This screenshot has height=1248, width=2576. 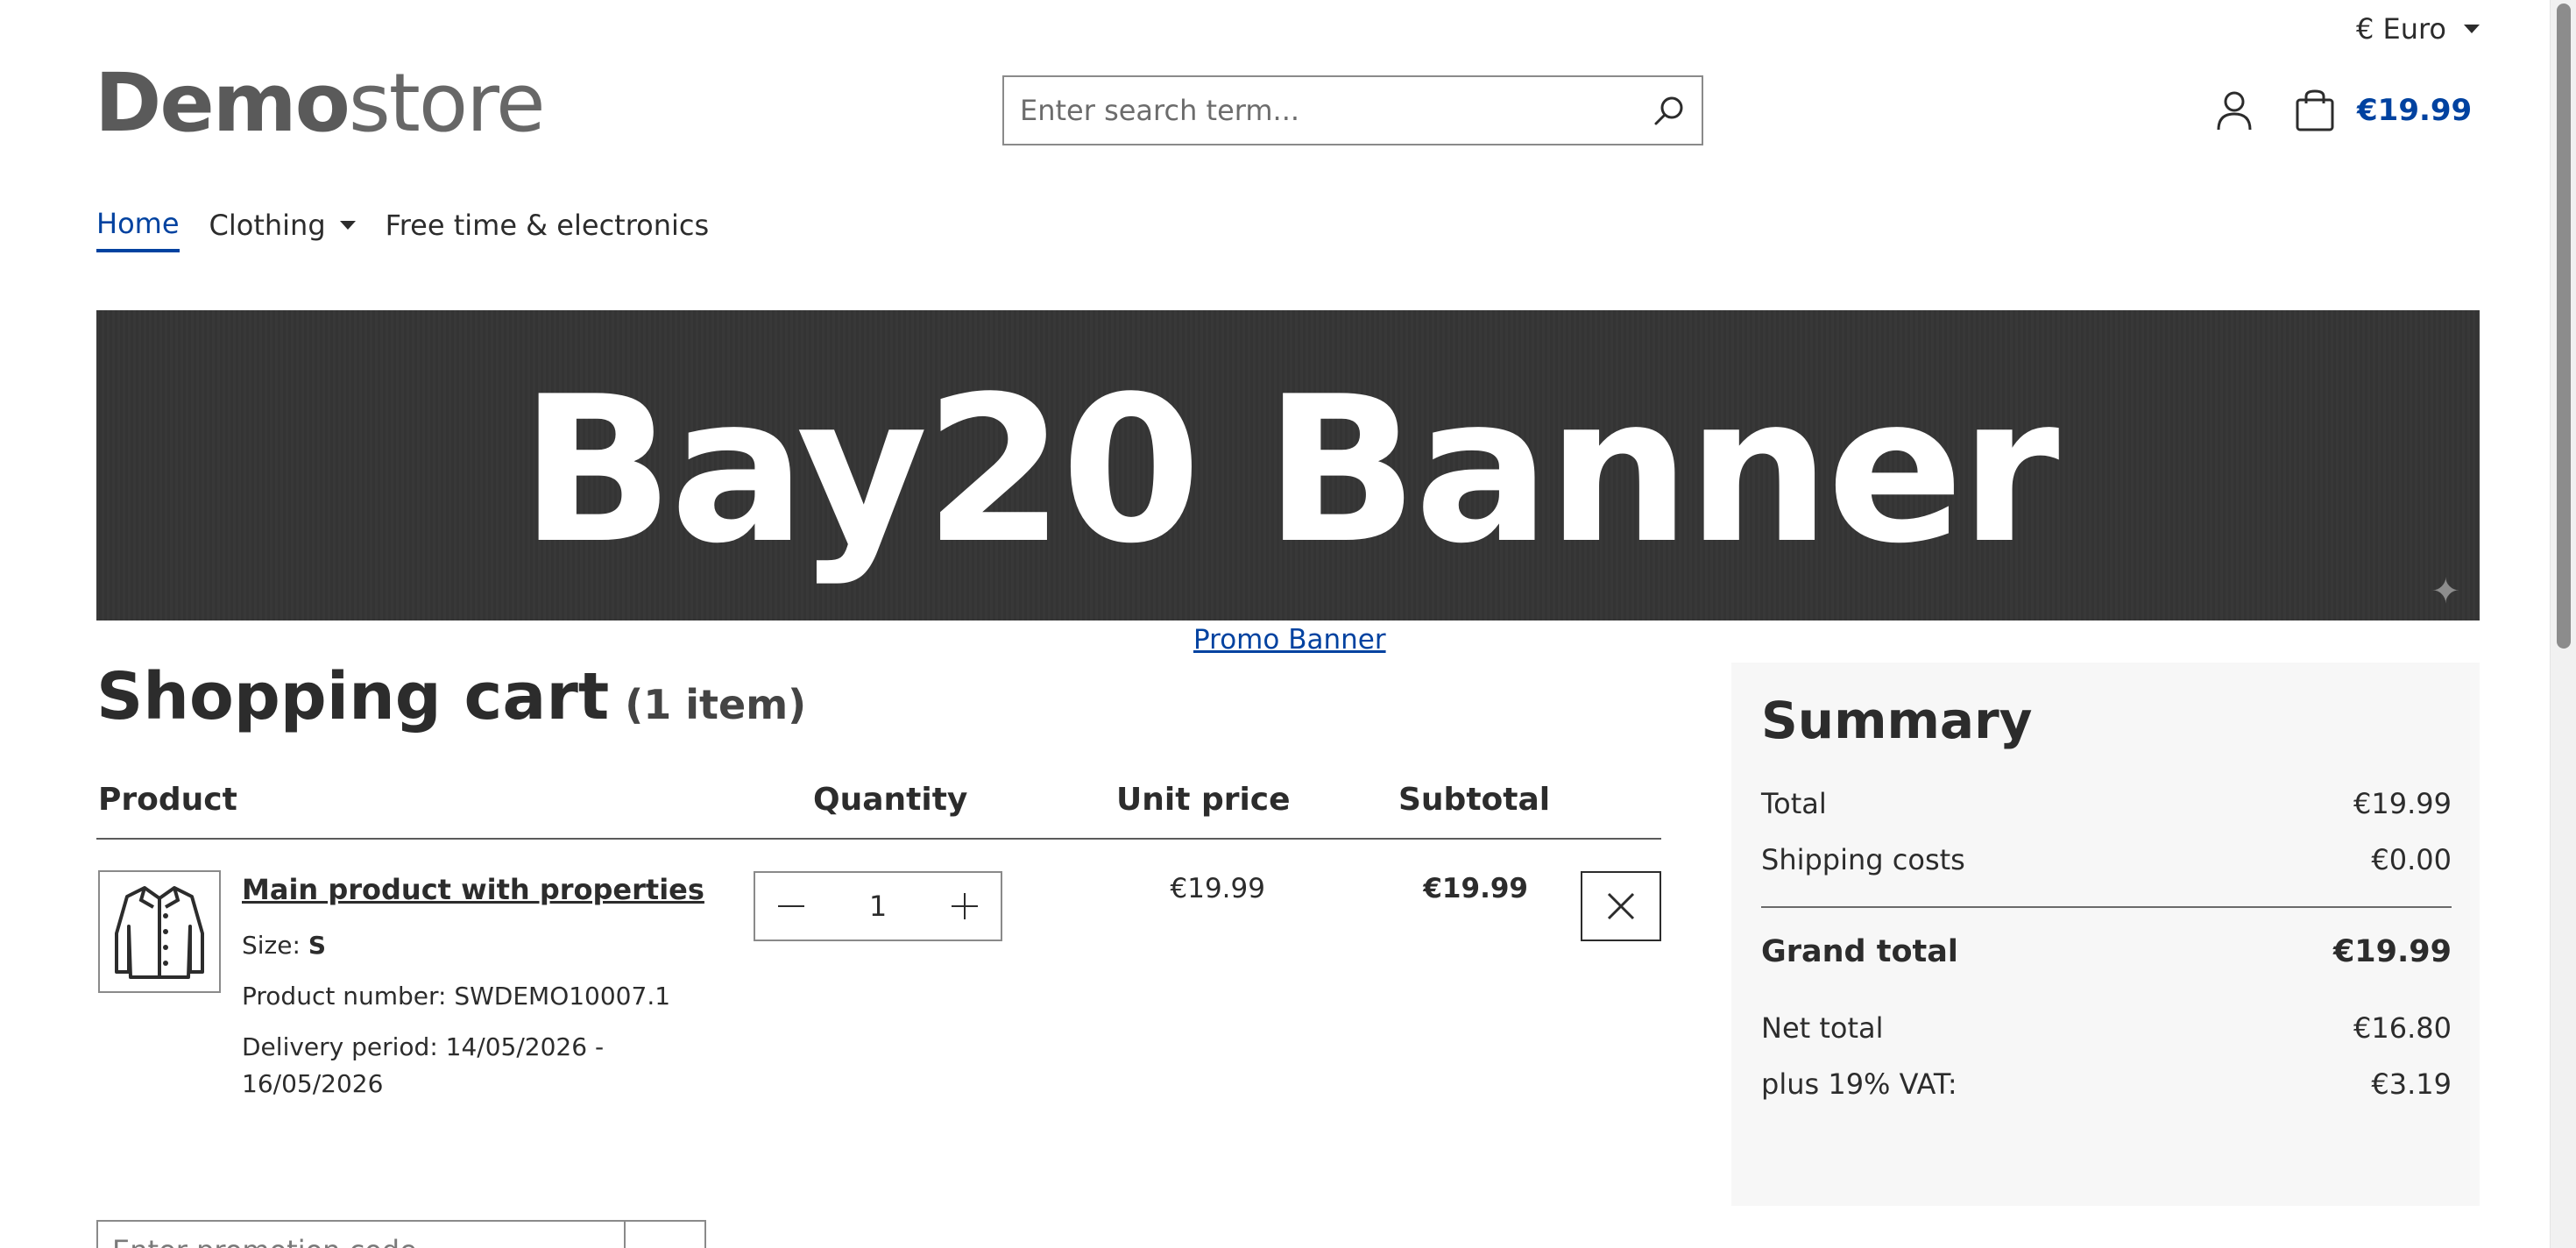 I want to click on shipping-label: Shipping costs, so click(x=1863, y=859).